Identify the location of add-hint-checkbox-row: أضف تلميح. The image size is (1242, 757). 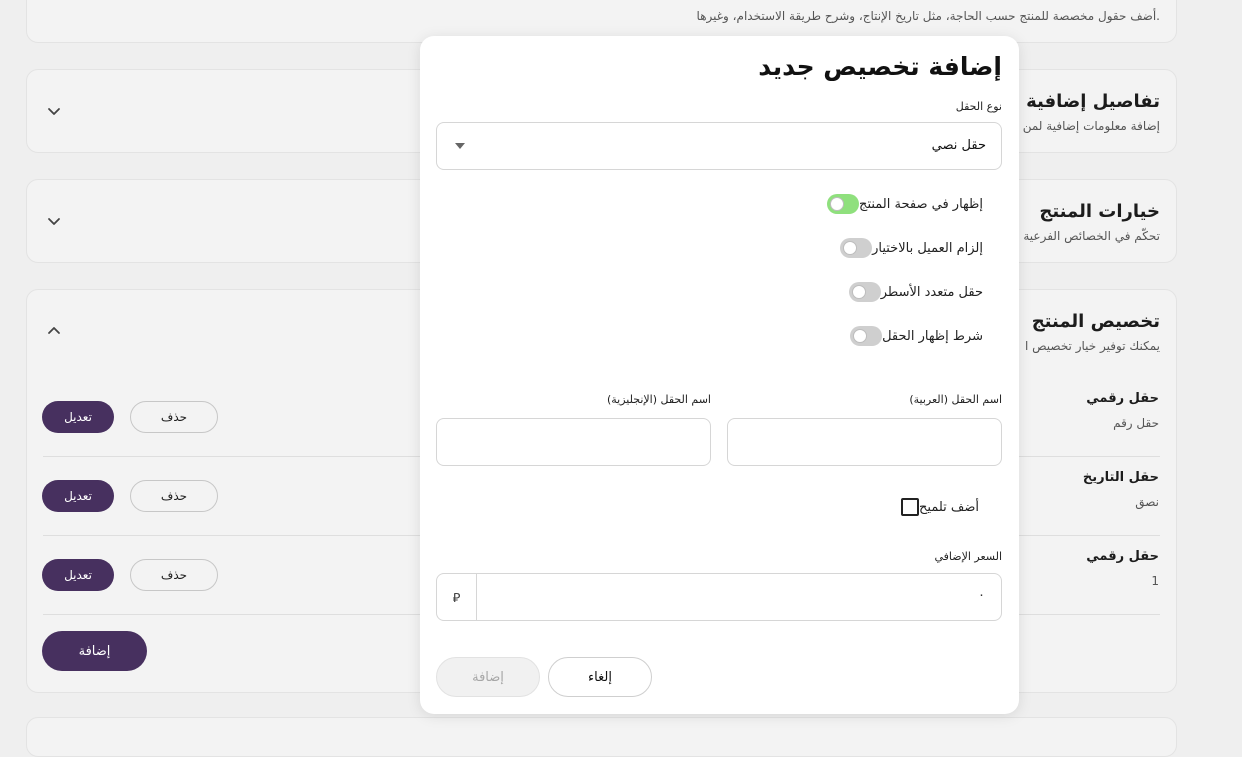
(946, 507).